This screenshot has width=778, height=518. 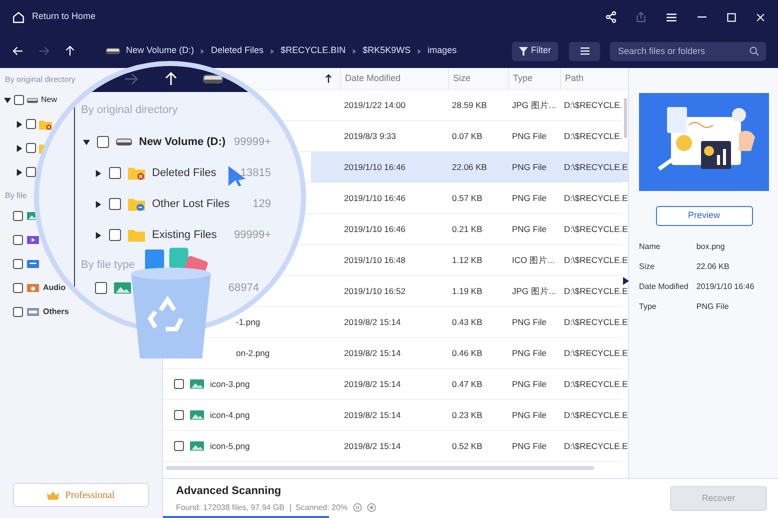 What do you see at coordinates (33, 312) in the screenshot?
I see `other-file-icon` at bounding box center [33, 312].